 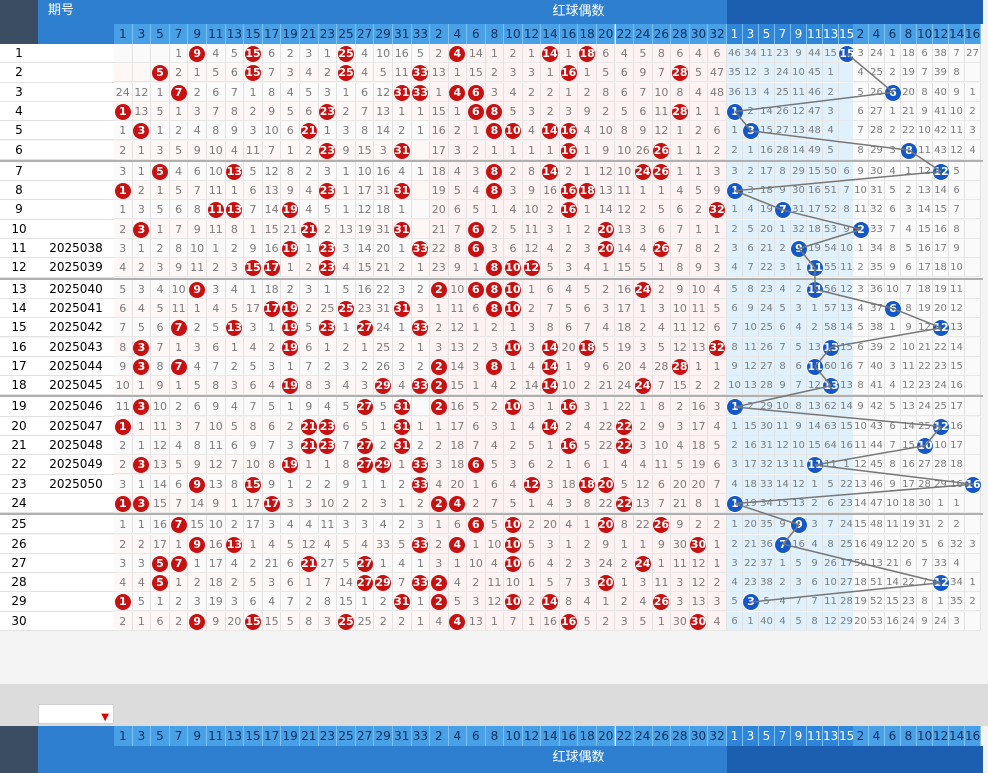 What do you see at coordinates (699, 34) in the screenshot?
I see `header-even-col-30: 30` at bounding box center [699, 34].